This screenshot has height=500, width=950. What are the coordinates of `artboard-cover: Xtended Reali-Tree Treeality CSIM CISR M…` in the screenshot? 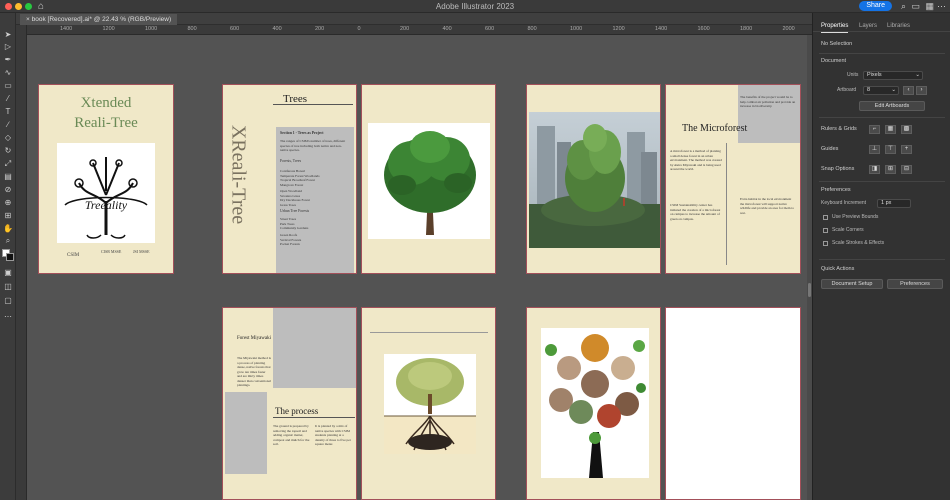 It's located at (106, 179).